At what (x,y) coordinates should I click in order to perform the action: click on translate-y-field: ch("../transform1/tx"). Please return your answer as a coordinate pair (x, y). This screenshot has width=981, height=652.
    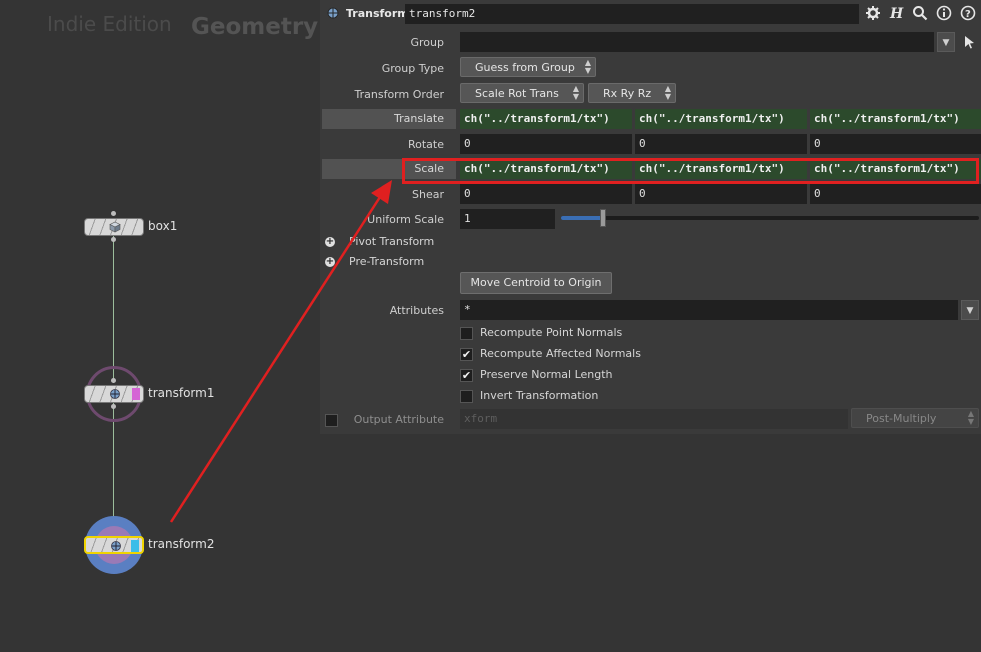
    Looking at the image, I should click on (721, 119).